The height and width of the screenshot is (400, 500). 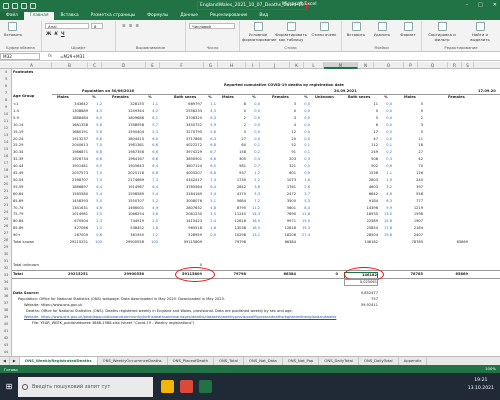 What do you see at coordinates (281, 194) in the screenshot?
I see `cell-d-females: 2472` at bounding box center [281, 194].